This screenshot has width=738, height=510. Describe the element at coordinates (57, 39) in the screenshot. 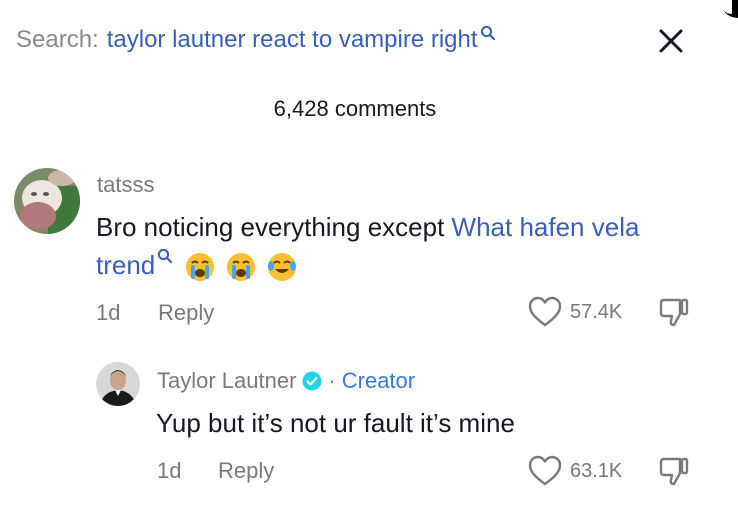

I see `search-prefix: Search:` at that location.